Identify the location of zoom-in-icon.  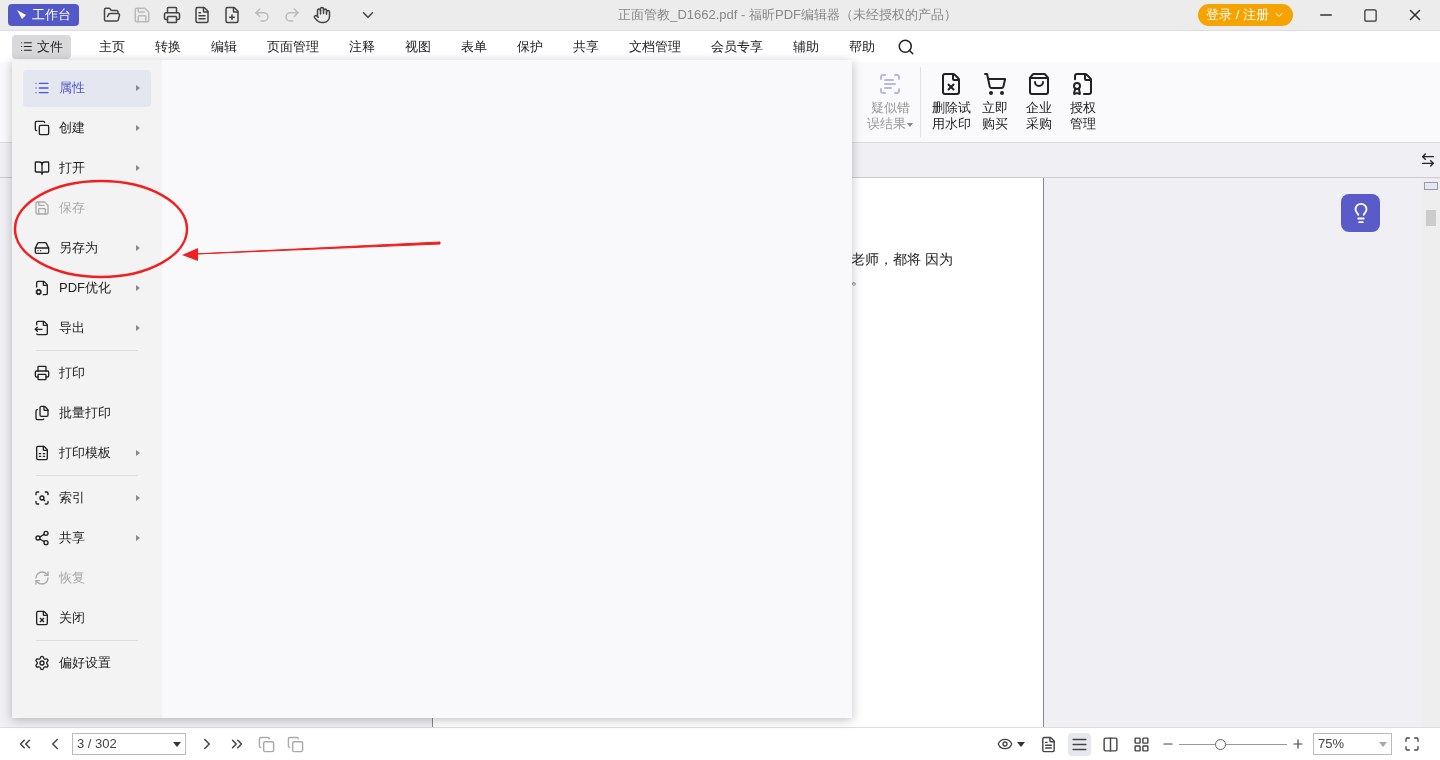
(1298, 744).